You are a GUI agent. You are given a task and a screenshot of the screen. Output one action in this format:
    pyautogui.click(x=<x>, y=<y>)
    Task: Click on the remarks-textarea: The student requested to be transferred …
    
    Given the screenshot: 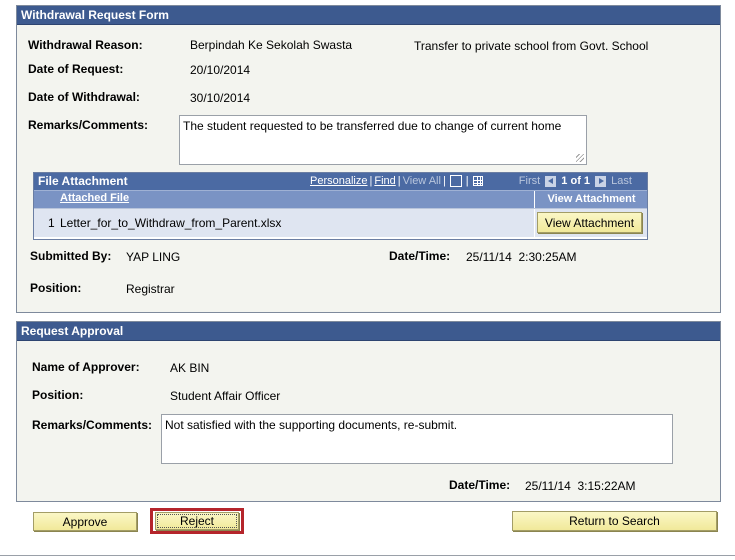 What is the action you would take?
    pyautogui.click(x=383, y=140)
    